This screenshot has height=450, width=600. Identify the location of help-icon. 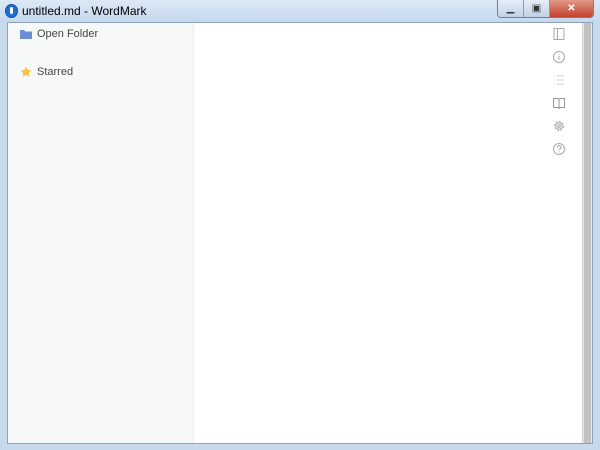
(559, 149).